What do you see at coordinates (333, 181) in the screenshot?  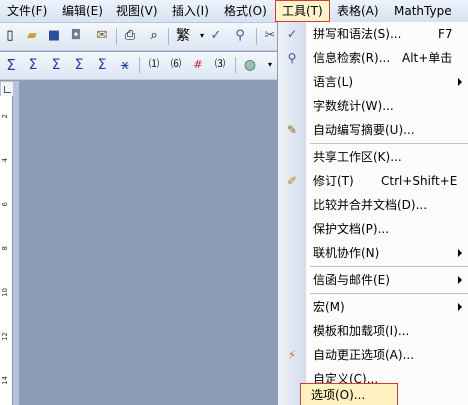 I see `menu-item-label: 修订(T)` at bounding box center [333, 181].